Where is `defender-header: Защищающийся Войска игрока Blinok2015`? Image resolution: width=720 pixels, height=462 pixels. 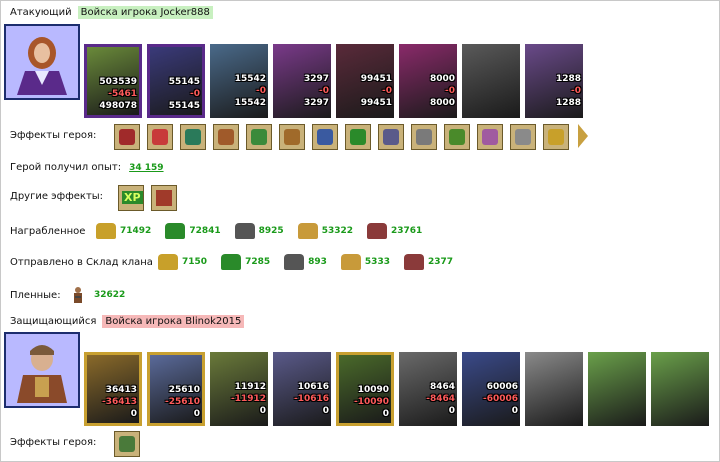
defender-header: Защищающийся Войска игрока Blinok2015 is located at coordinates (127, 321).